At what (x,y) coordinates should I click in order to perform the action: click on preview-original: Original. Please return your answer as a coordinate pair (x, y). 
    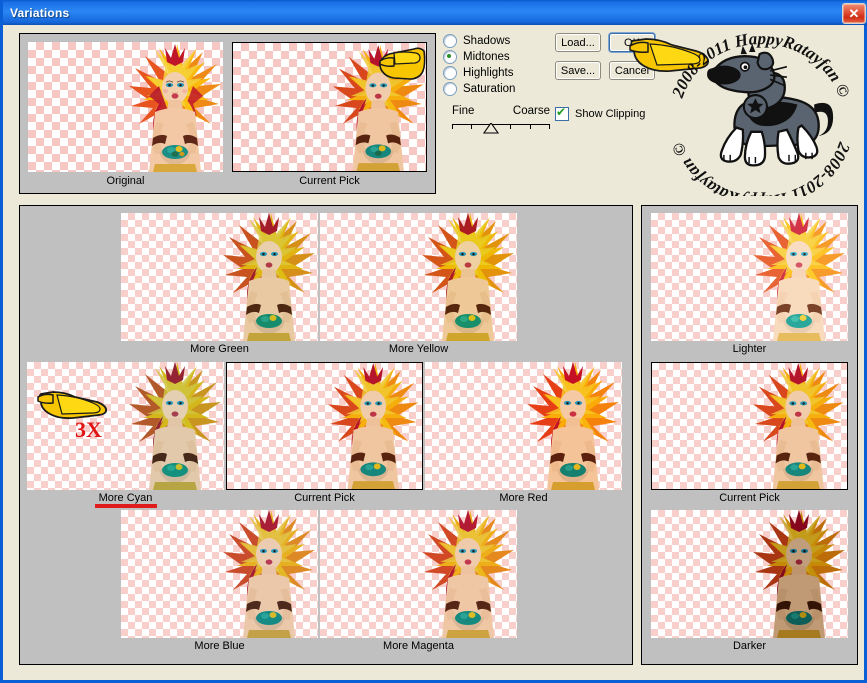
    Looking at the image, I should click on (125, 114).